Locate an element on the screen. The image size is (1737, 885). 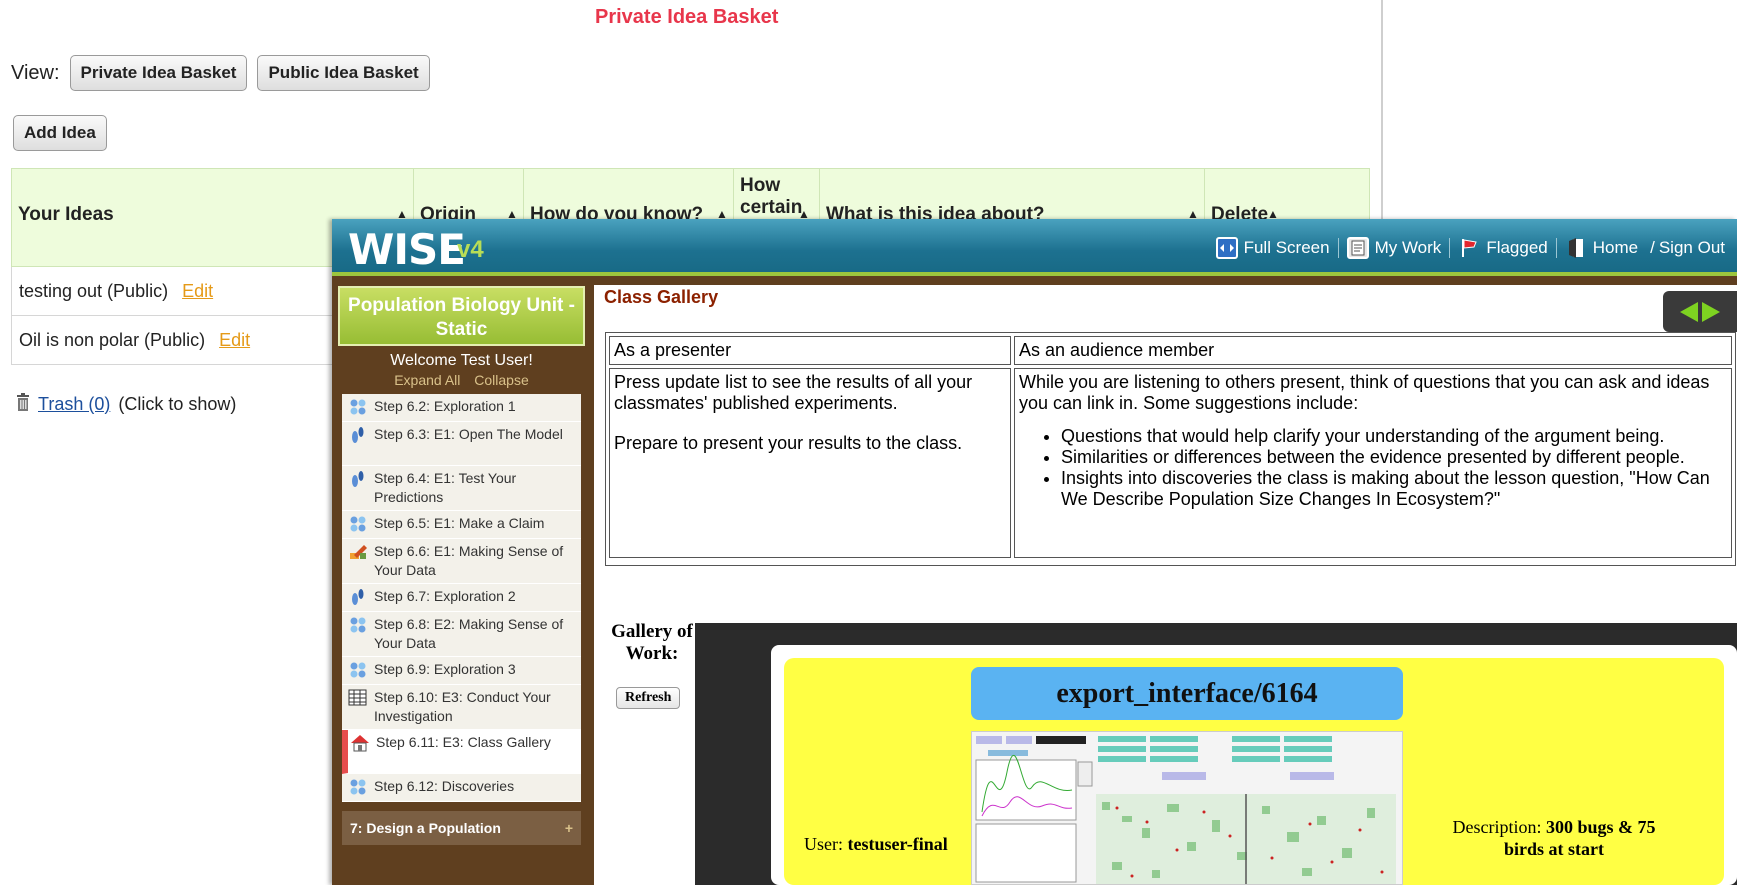
welcome-text: Welcome Test User! is located at coordinates (461, 360).